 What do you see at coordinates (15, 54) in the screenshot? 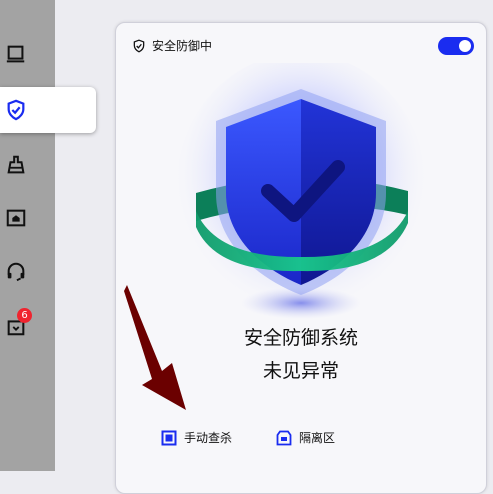
I see `laptop-icon` at bounding box center [15, 54].